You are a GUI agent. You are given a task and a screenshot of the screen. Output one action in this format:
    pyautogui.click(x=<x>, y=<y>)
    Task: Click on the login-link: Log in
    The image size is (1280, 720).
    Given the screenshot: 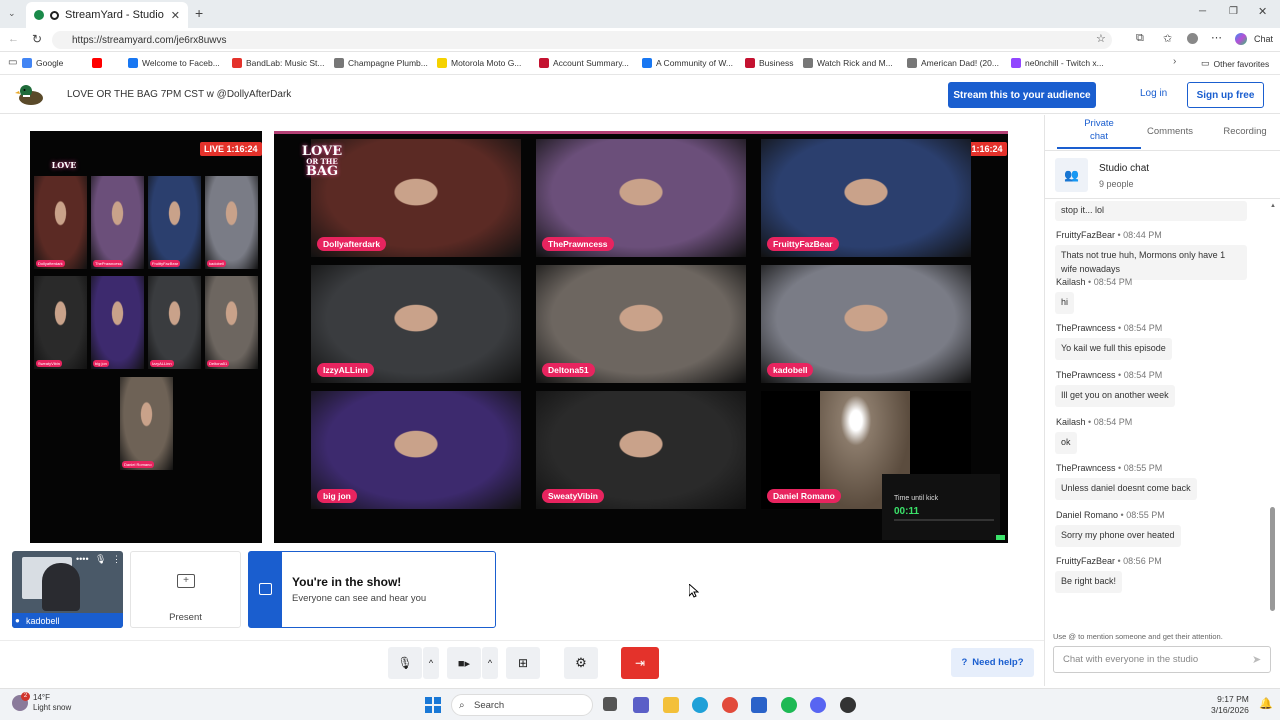 What is the action you would take?
    pyautogui.click(x=1153, y=93)
    